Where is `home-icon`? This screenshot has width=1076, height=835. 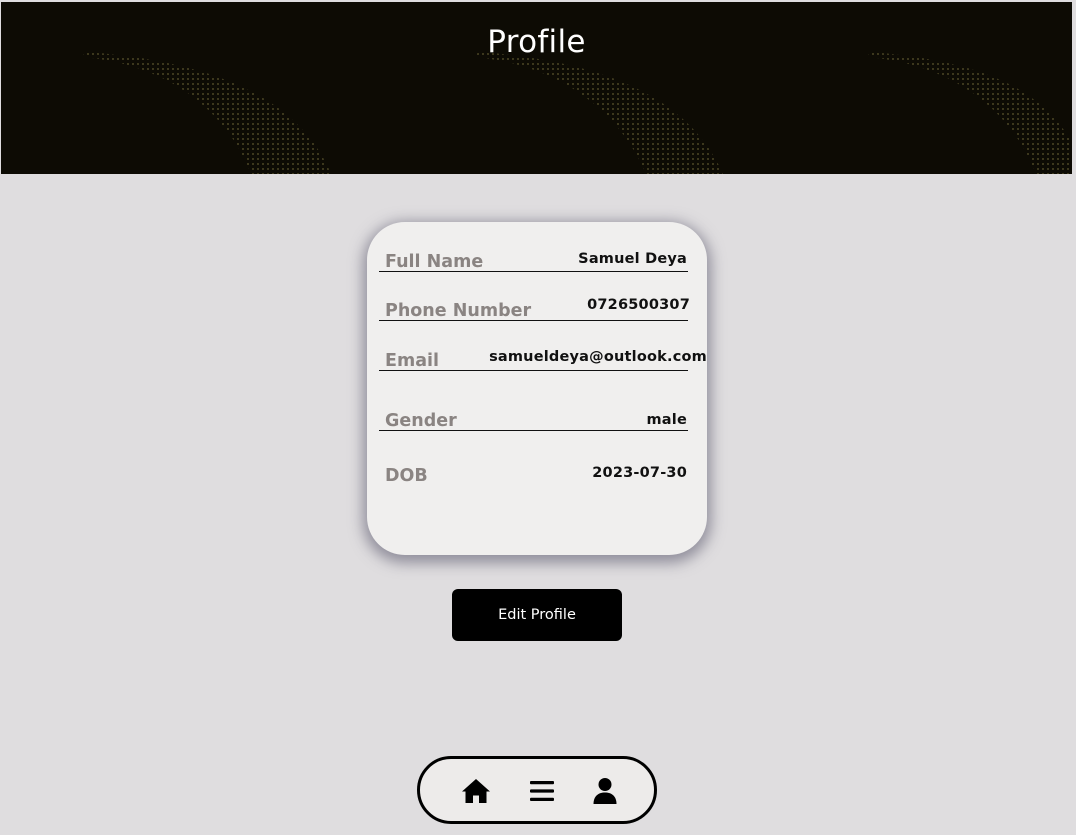
home-icon is located at coordinates (476, 791).